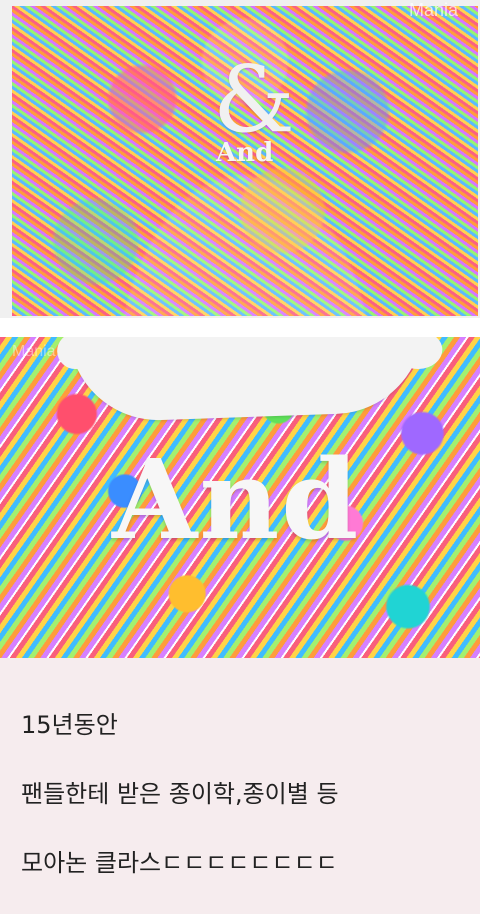  Describe the element at coordinates (180, 793) in the screenshot. I see `caption-line-2: 팬들한테 받은 종이학,종이별 등` at that location.